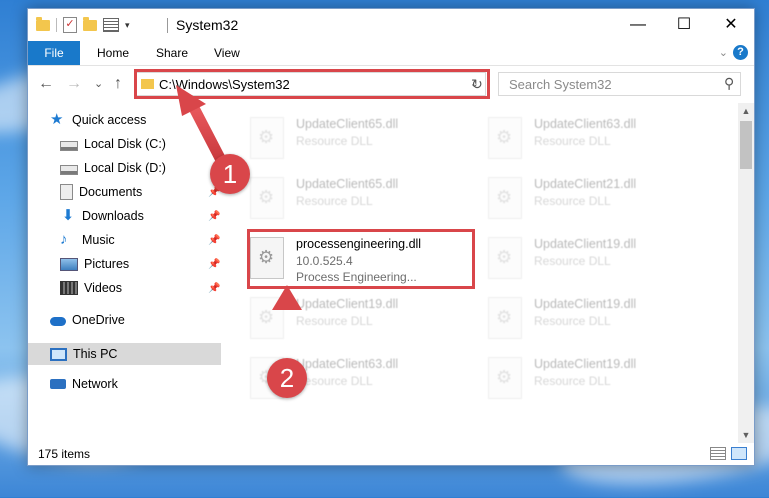 This screenshot has width=769, height=498. What do you see at coordinates (230, 174) in the screenshot?
I see `step-1-badge: 1` at bounding box center [230, 174].